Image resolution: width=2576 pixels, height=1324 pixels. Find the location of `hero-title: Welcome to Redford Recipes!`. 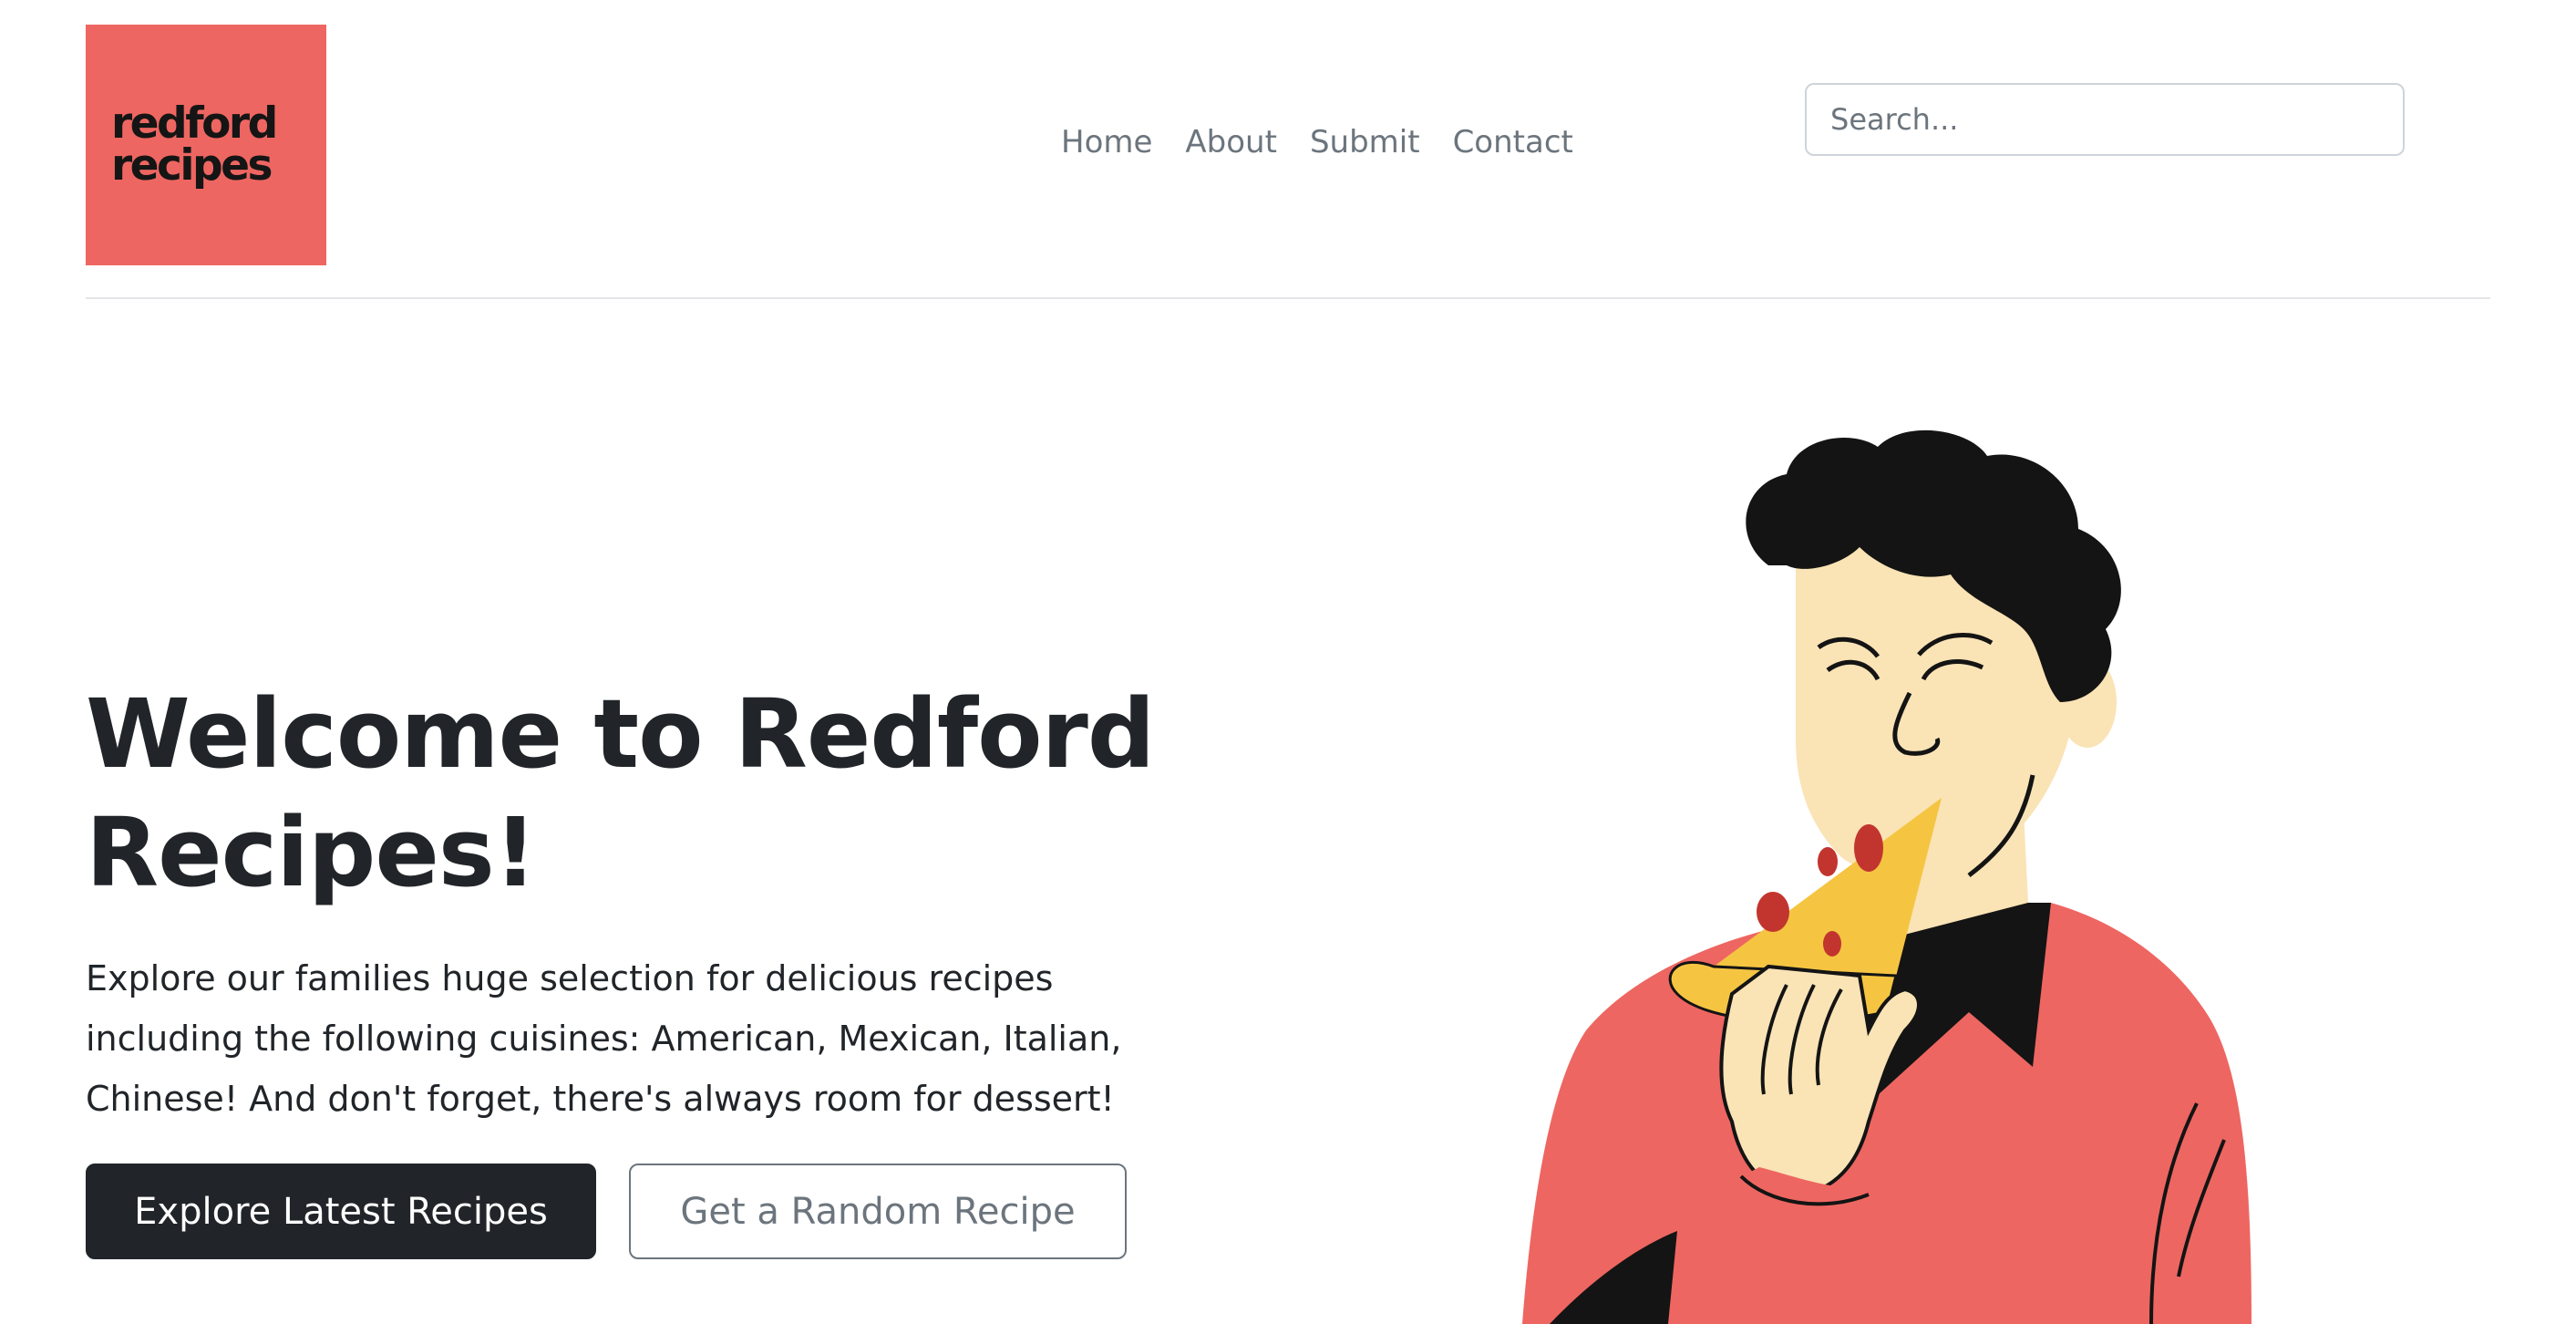

hero-title: Welcome to Redford Recipes! is located at coordinates (620, 793).